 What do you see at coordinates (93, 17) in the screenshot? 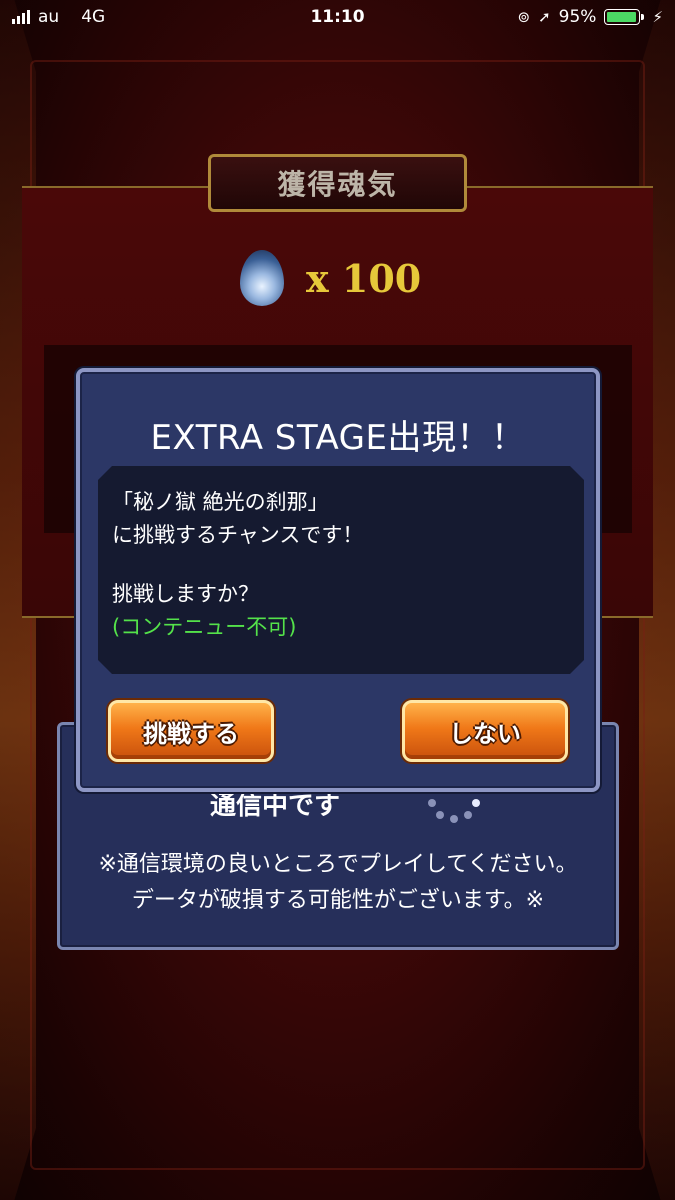
I see `network-type: 4G` at bounding box center [93, 17].